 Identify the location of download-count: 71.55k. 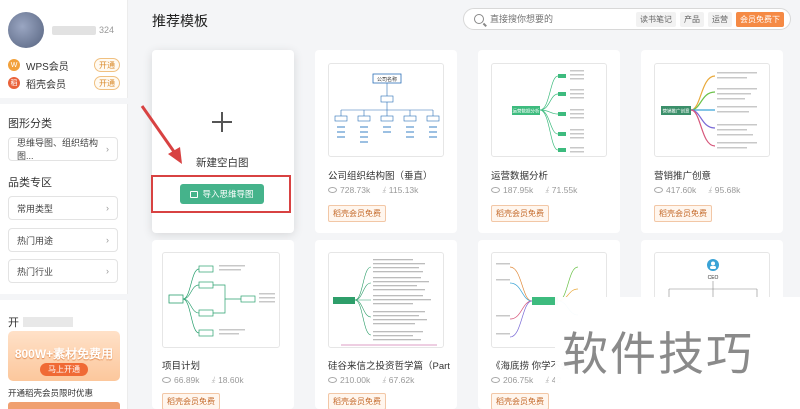
(564, 190).